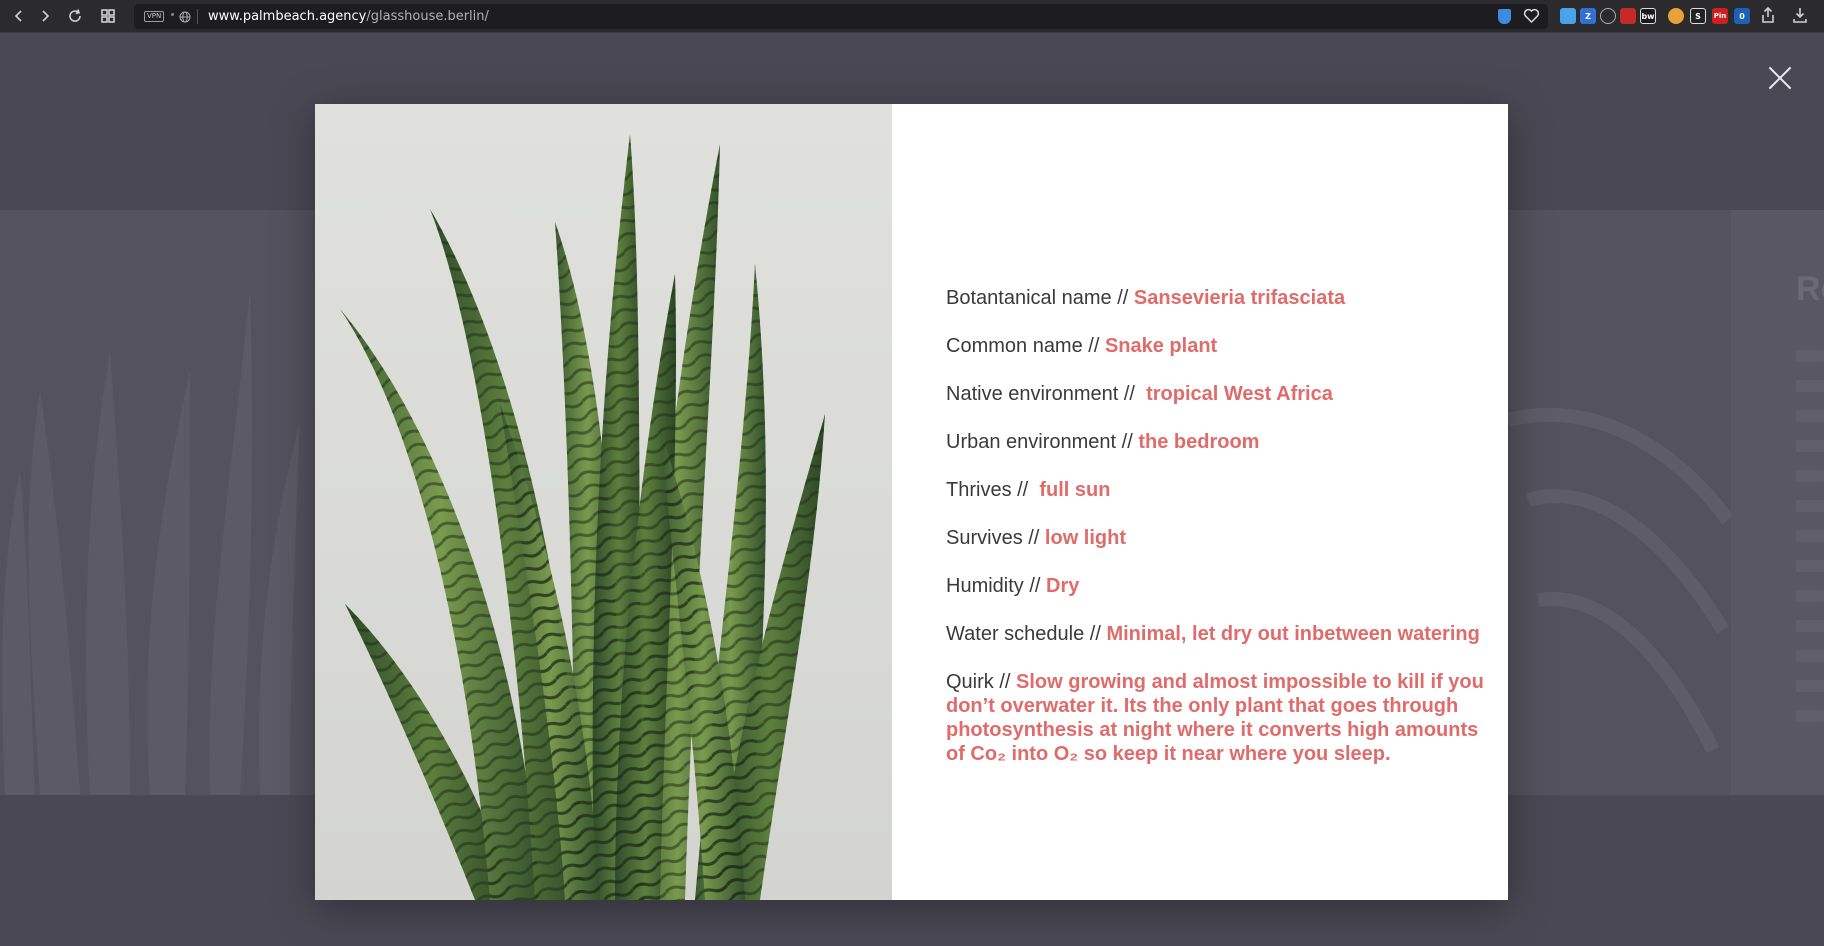 This screenshot has width=1824, height=946. I want to click on download-icon, so click(1800, 15).